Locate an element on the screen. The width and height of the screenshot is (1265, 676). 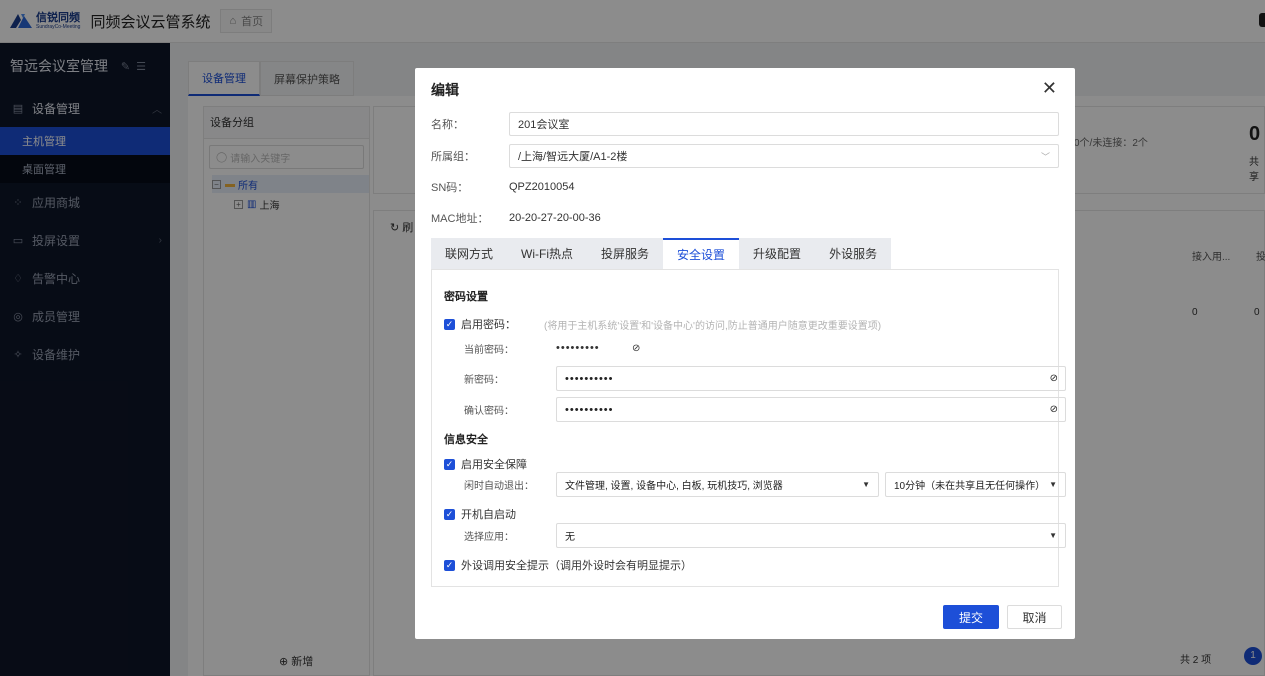
submit-button: 提交 is located at coordinates (971, 617).